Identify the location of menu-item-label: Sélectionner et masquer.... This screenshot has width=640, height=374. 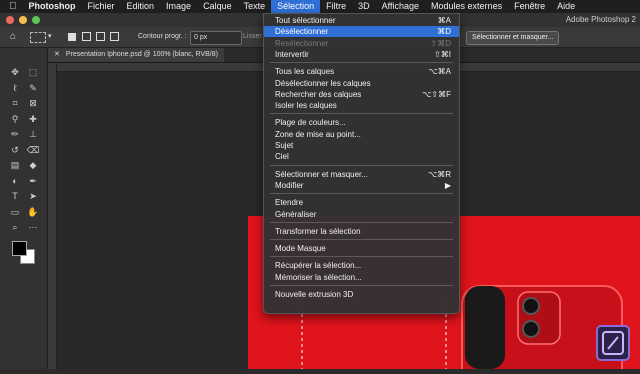
(321, 174).